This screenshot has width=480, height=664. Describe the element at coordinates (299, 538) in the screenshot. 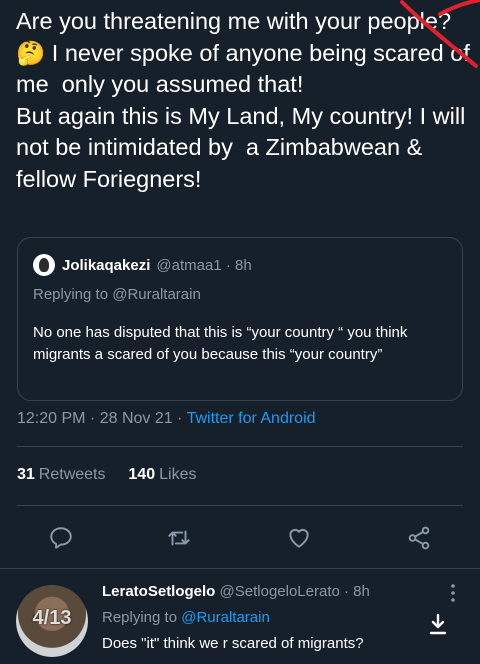

I see `like-icon` at that location.